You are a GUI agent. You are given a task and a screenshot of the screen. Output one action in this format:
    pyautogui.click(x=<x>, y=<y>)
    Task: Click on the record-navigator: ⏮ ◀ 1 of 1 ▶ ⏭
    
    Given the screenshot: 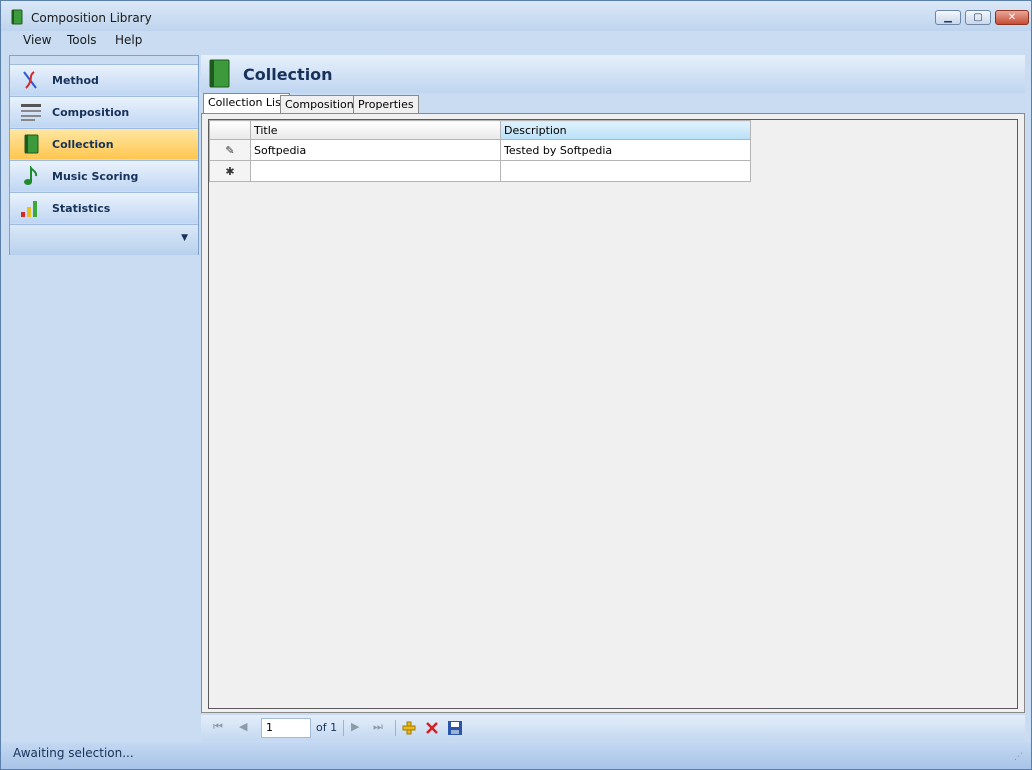 What is the action you would take?
    pyautogui.click(x=613, y=728)
    